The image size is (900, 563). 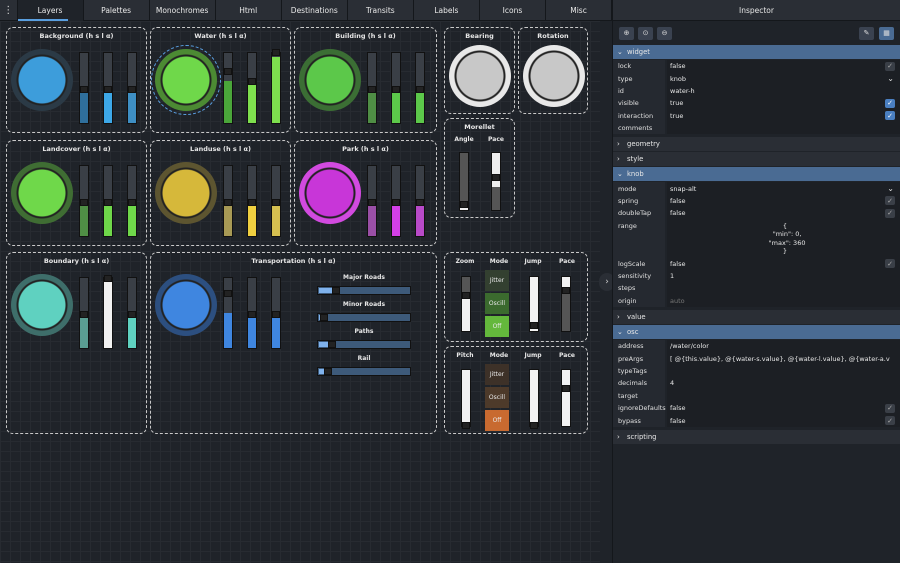 What do you see at coordinates (756, 52) in the screenshot?
I see `section-widget: ⌄ widget` at bounding box center [756, 52].